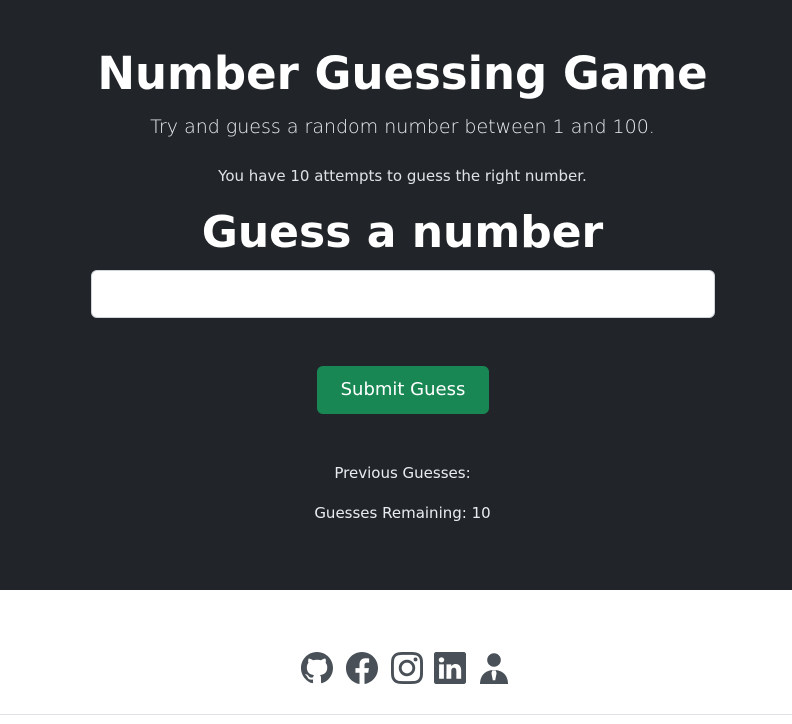  I want to click on person-icon, so click(494, 668).